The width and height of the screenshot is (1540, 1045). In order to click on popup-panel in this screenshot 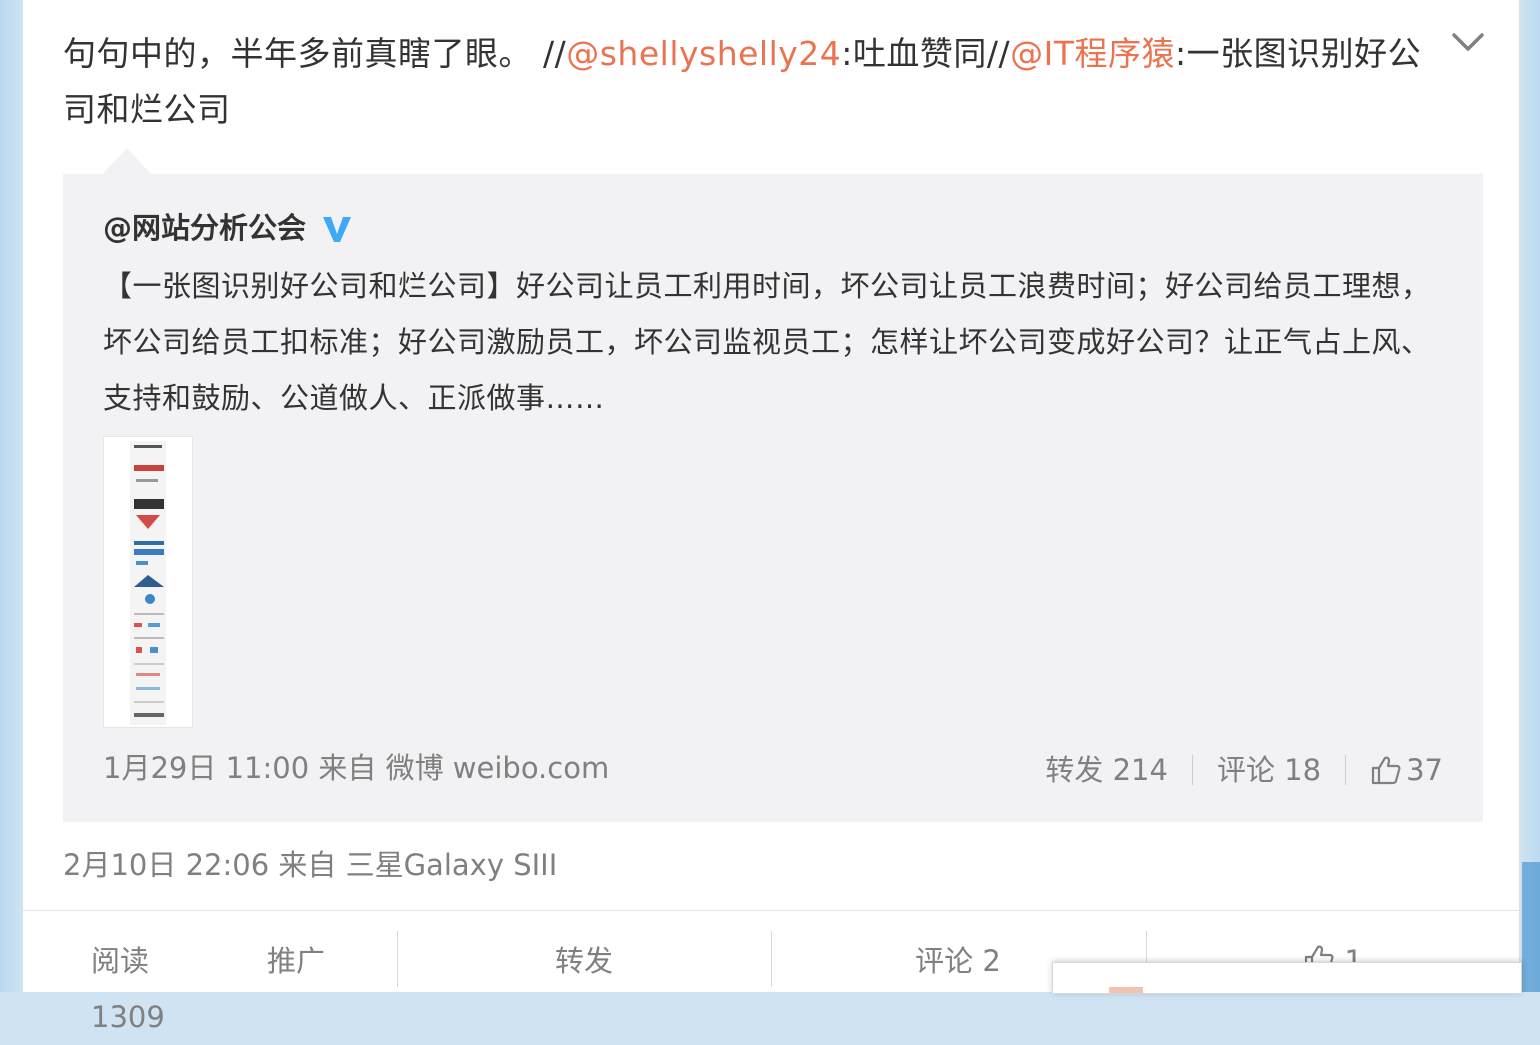, I will do `click(1287, 978)`.